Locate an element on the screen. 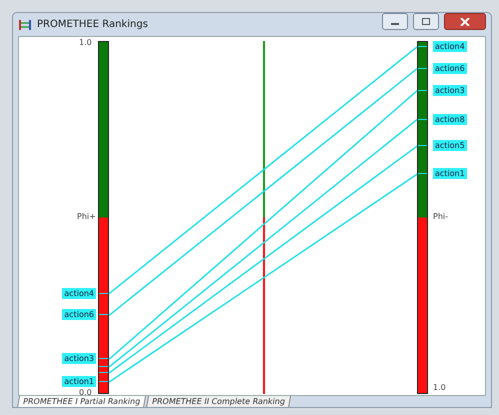 The image size is (499, 415). app-icon is located at coordinates (25, 24).